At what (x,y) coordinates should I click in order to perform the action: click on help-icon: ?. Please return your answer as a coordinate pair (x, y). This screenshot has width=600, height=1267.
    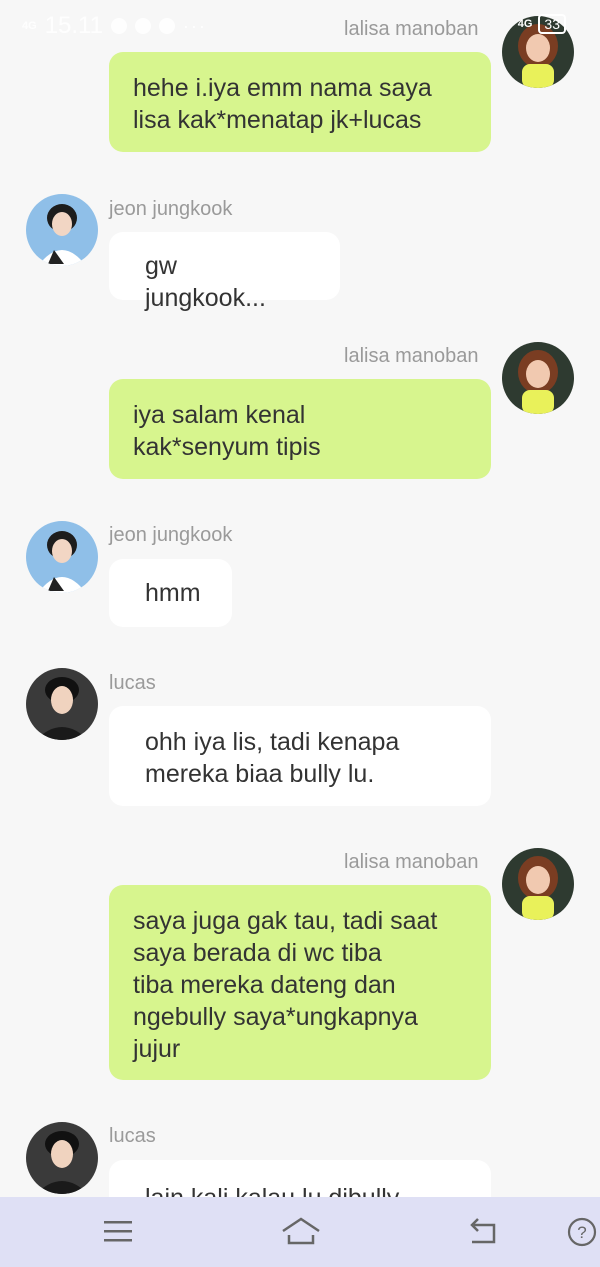
    Looking at the image, I should click on (582, 1232).